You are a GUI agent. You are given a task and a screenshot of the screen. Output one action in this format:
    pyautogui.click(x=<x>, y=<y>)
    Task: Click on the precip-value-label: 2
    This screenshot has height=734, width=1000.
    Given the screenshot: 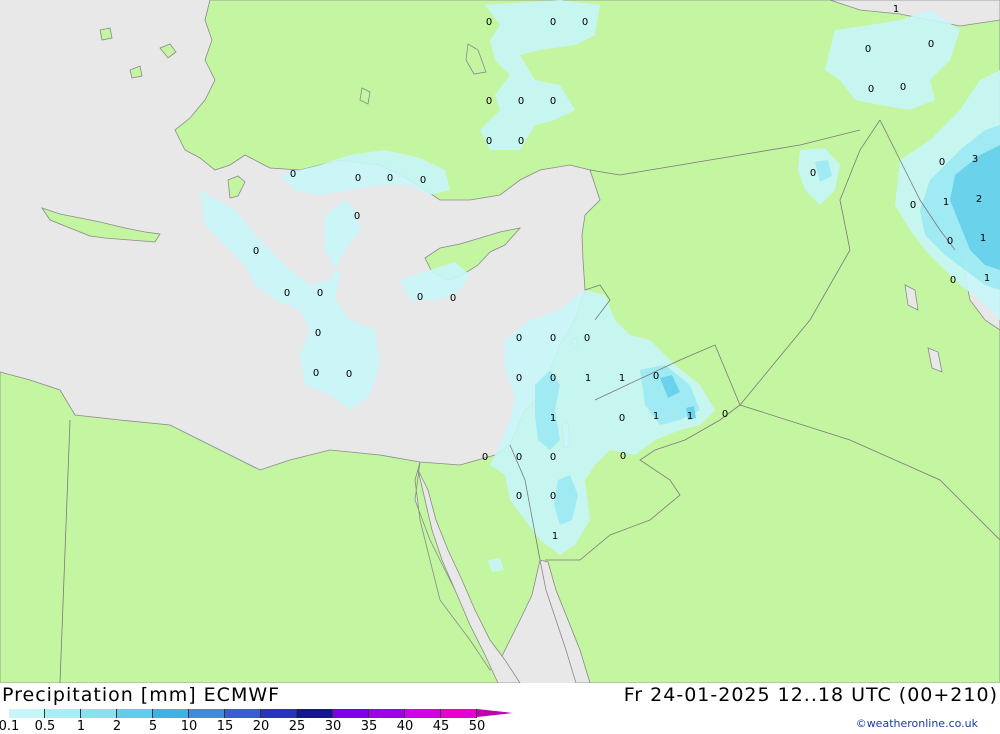 What is the action you would take?
    pyautogui.click(x=979, y=199)
    